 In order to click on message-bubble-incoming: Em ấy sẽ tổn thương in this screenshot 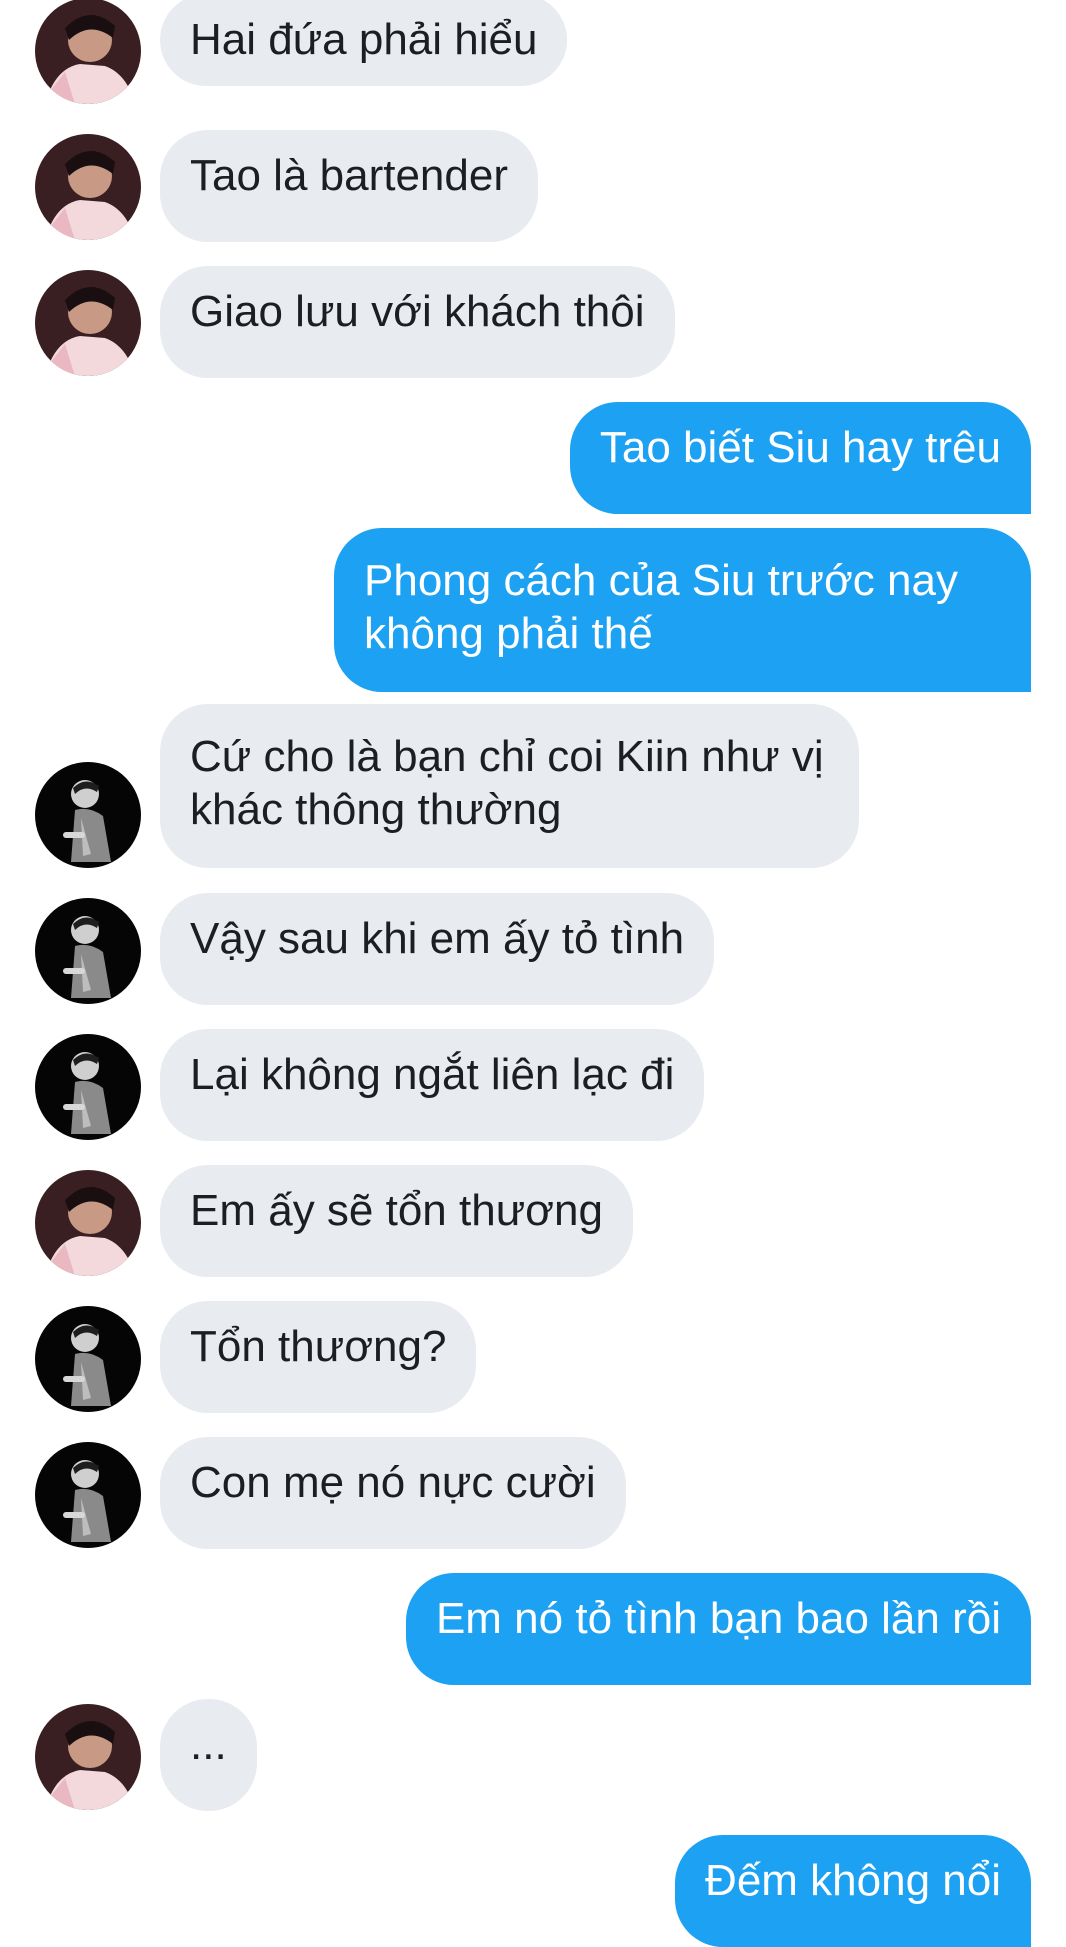, I will do `click(396, 1221)`.